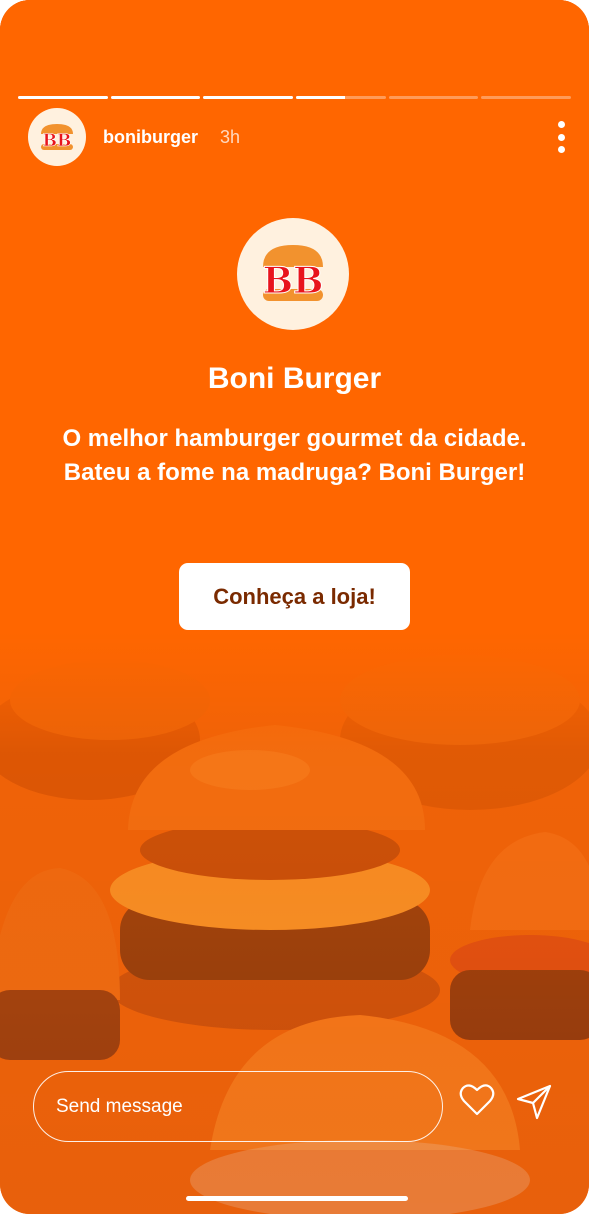 The width and height of the screenshot is (589, 1214). I want to click on send-message-input, so click(238, 1106).